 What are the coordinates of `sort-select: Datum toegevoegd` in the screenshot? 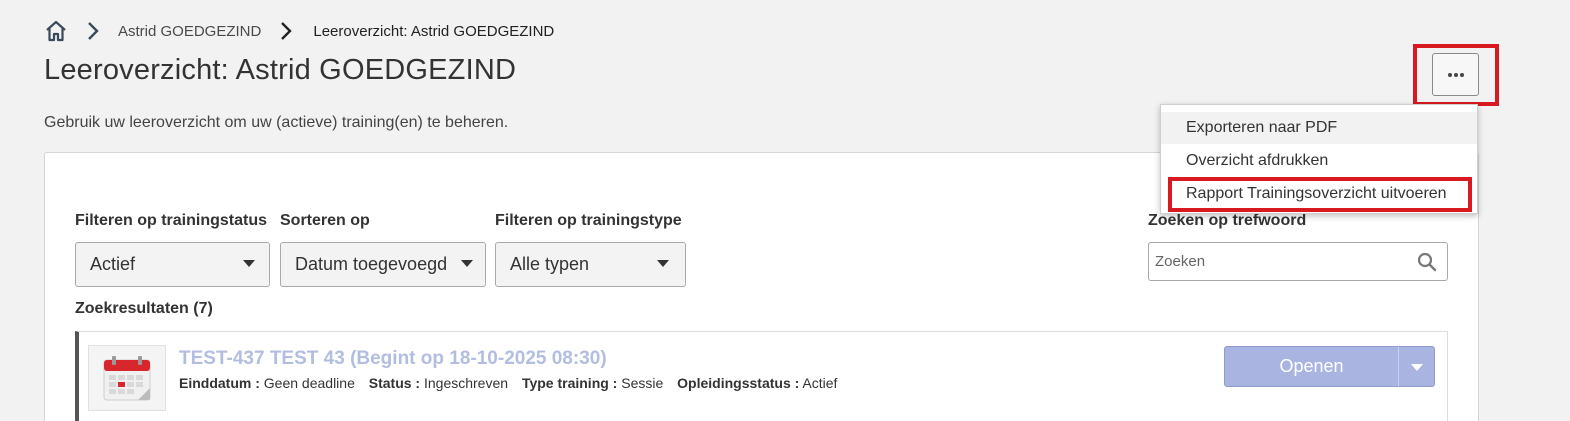 It's located at (383, 264).